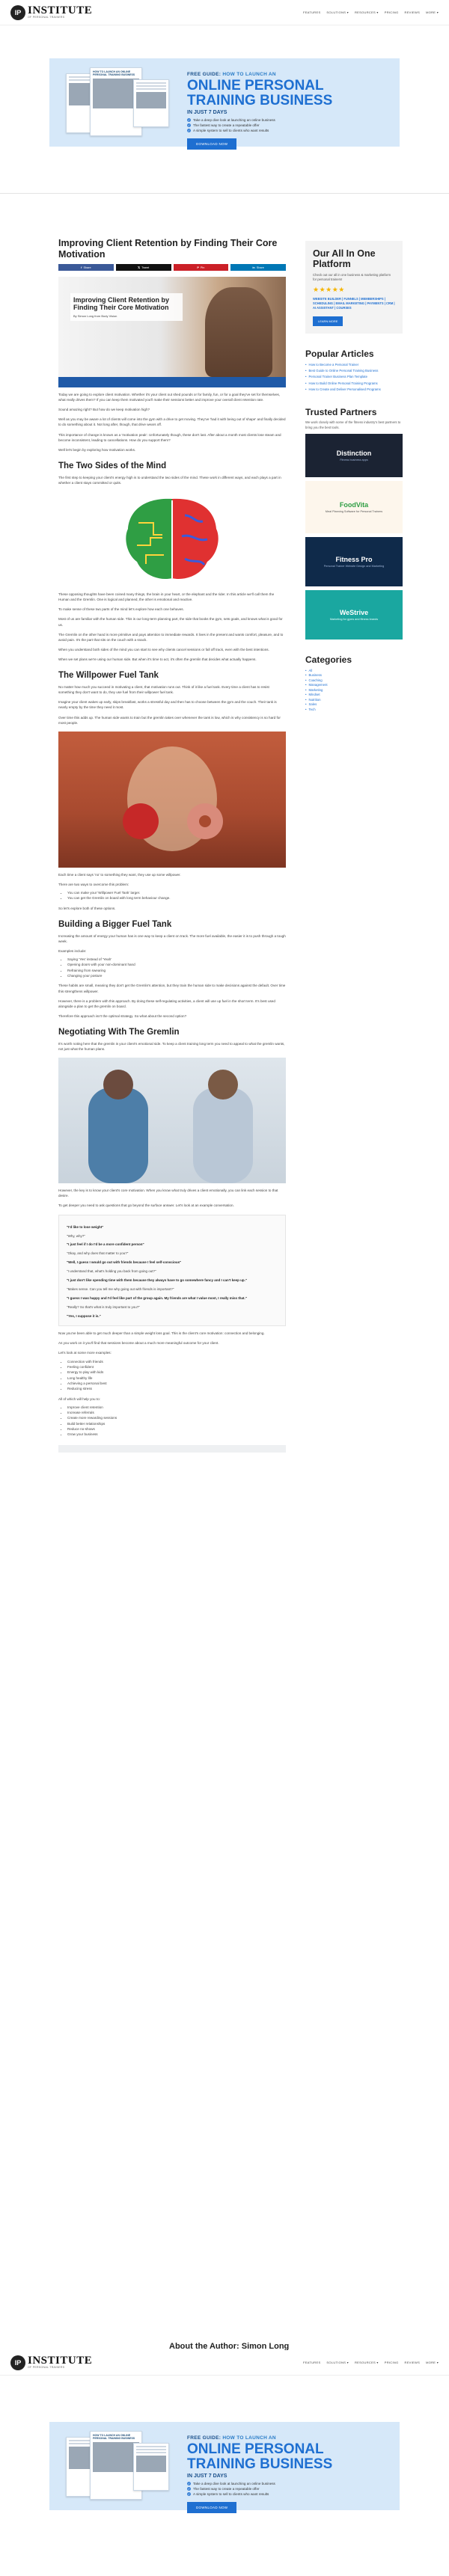  I want to click on platform-title: Our All In One Platform, so click(344, 259).